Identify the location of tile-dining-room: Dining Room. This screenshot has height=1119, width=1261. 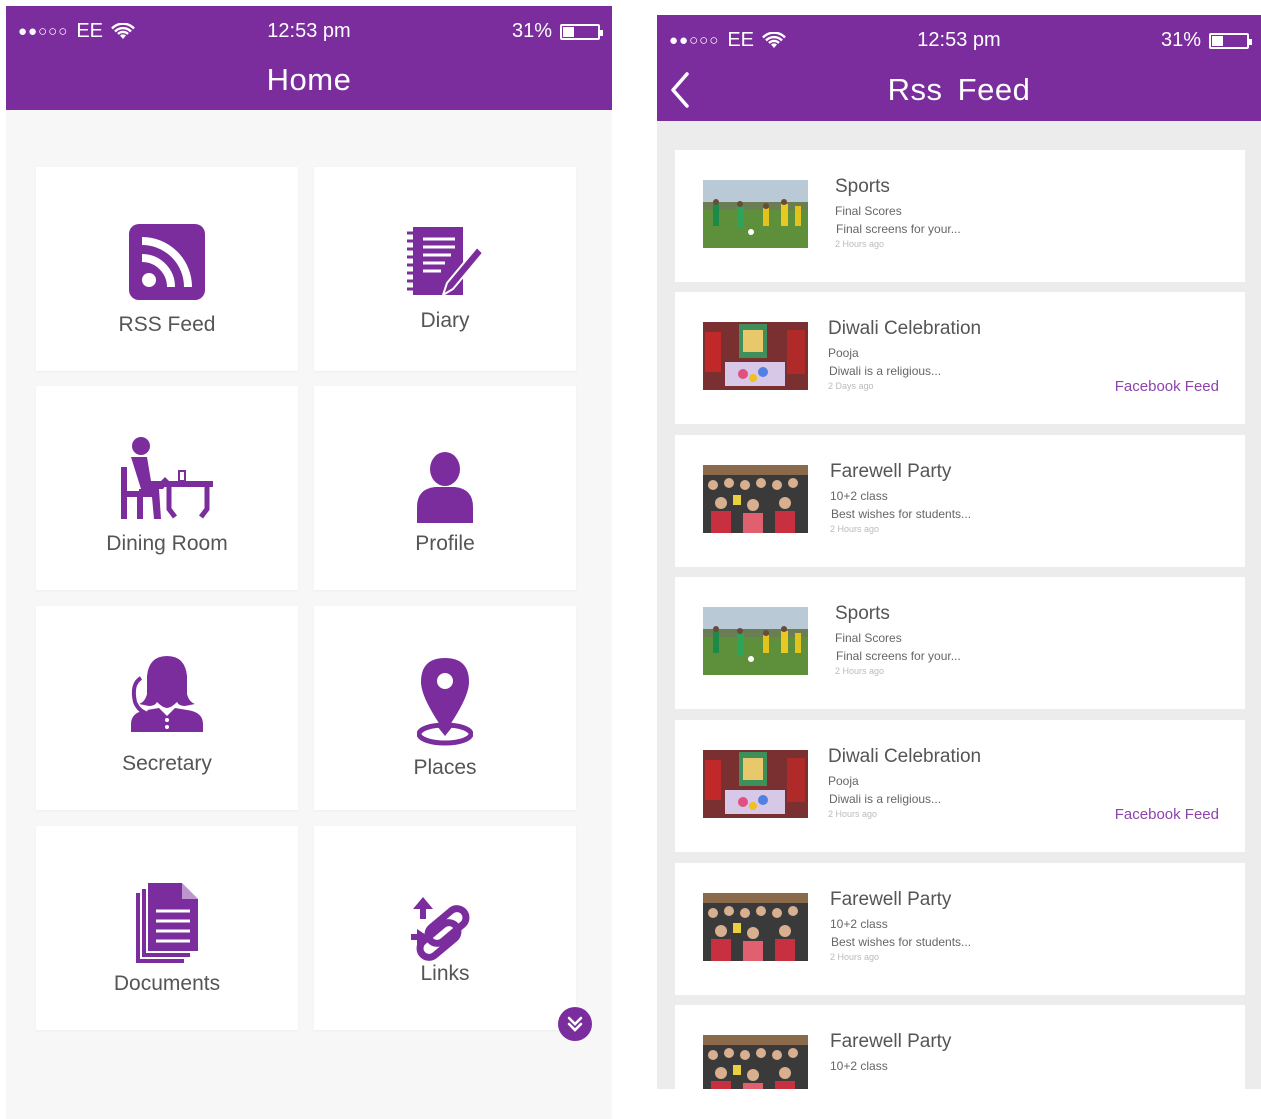
(167, 488).